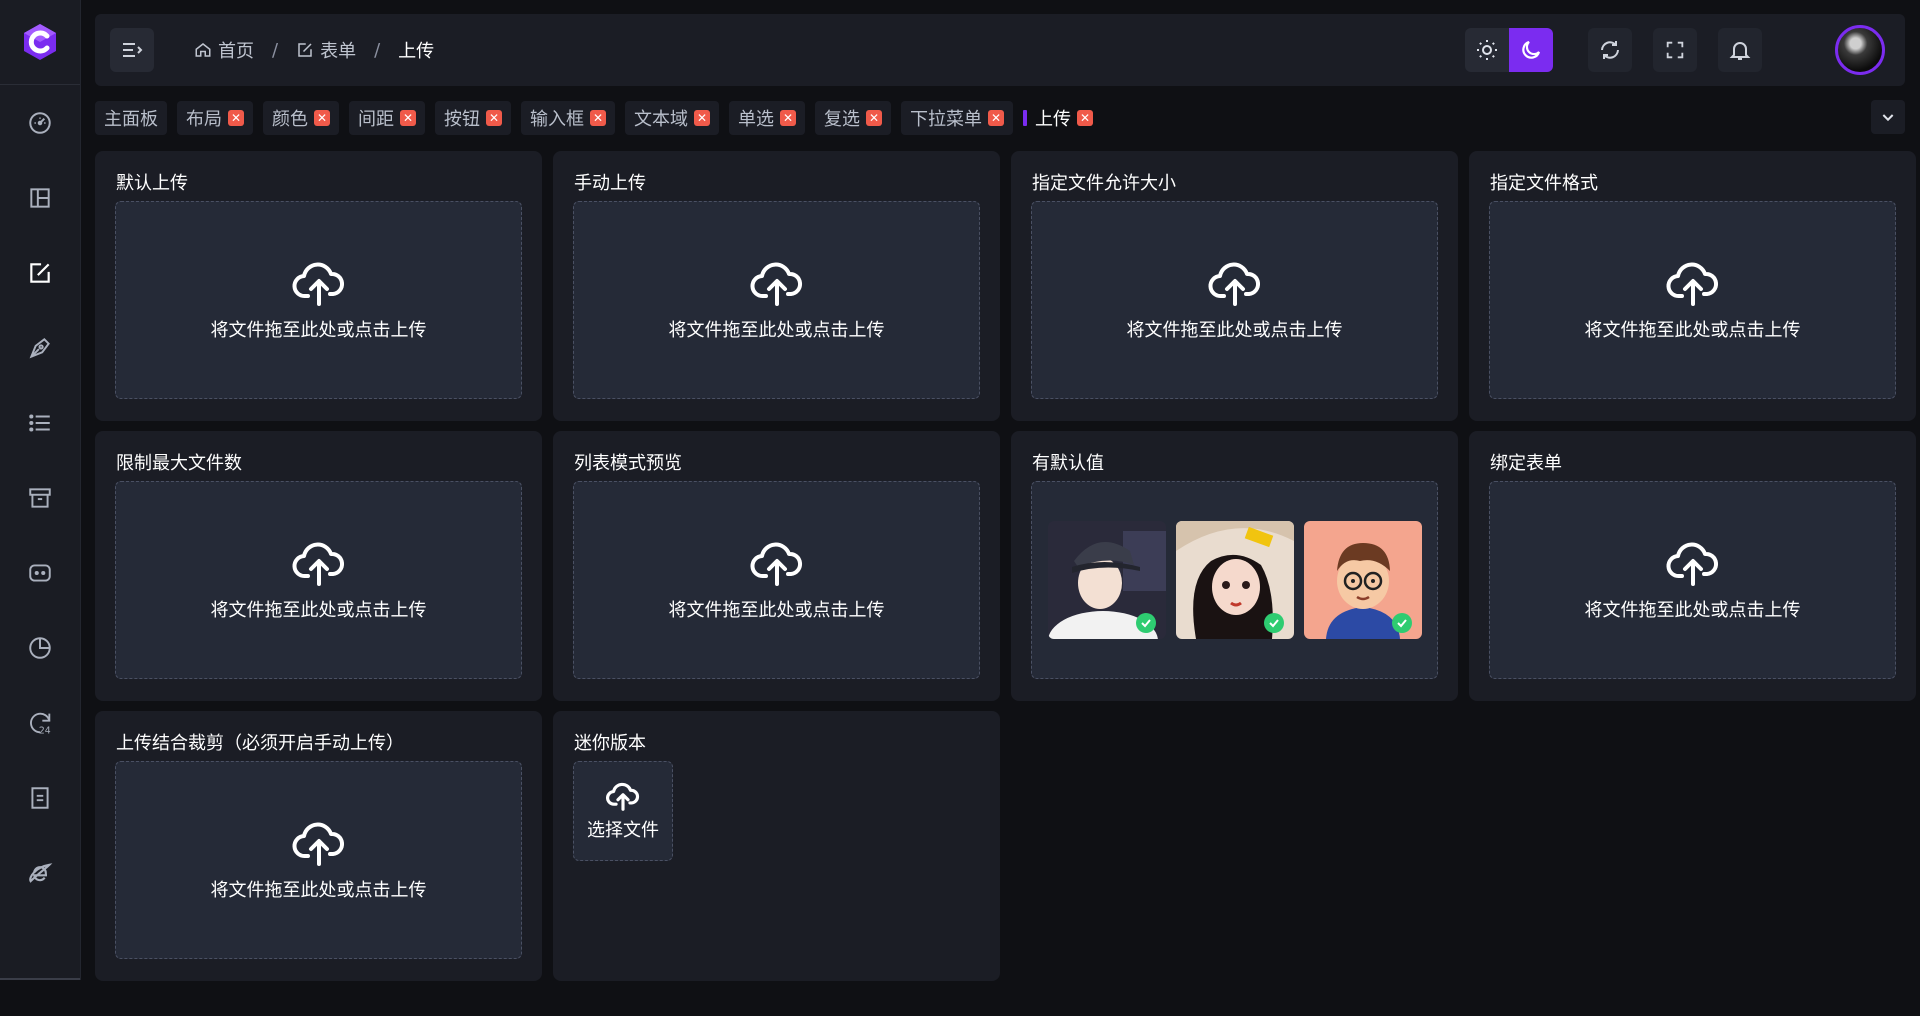 Image resolution: width=1920 pixels, height=1016 pixels. Describe the element at coordinates (473, 118) in the screenshot. I see `tab-button: 按钮 ✕` at that location.